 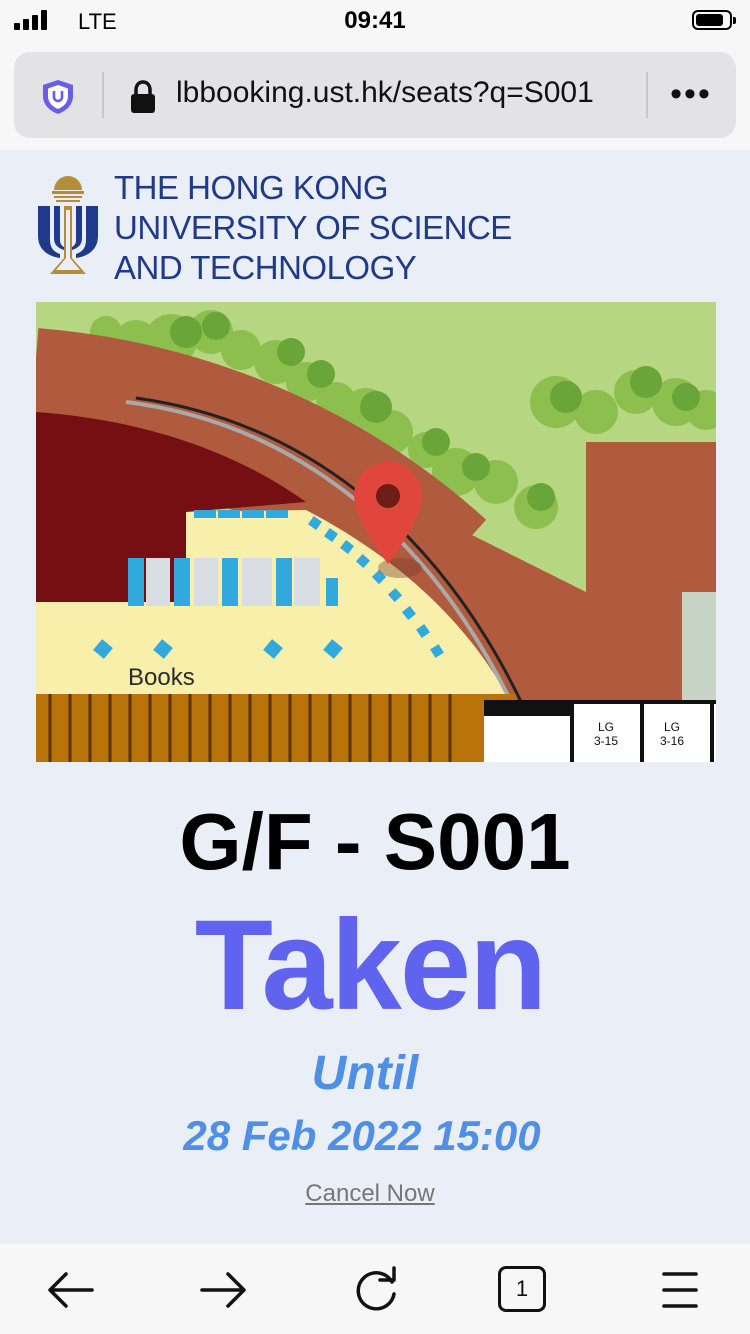 I want to click on map-pin-icon, so click(x=388, y=520).